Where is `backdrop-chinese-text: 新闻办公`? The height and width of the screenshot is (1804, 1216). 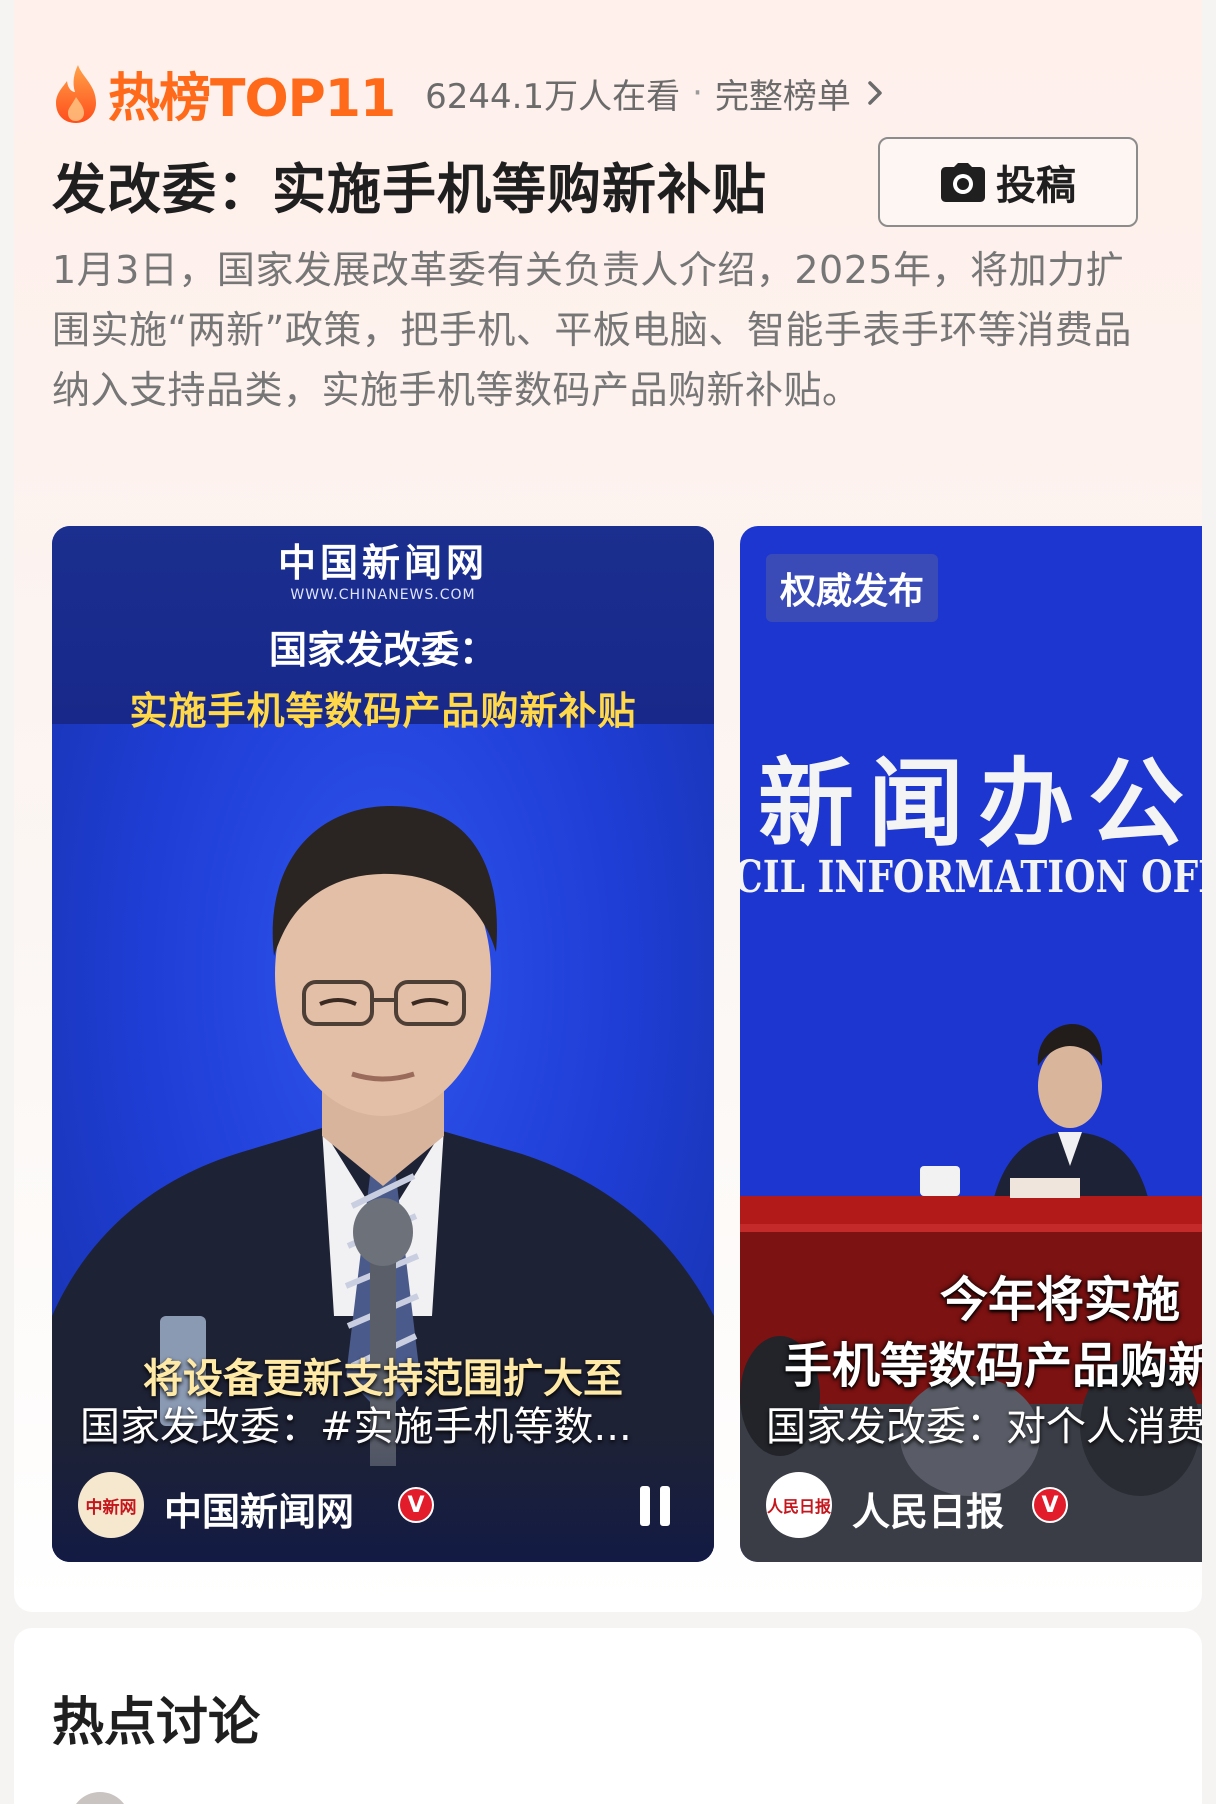
backdrop-chinese-text: 新闻办公 is located at coordinates (978, 803).